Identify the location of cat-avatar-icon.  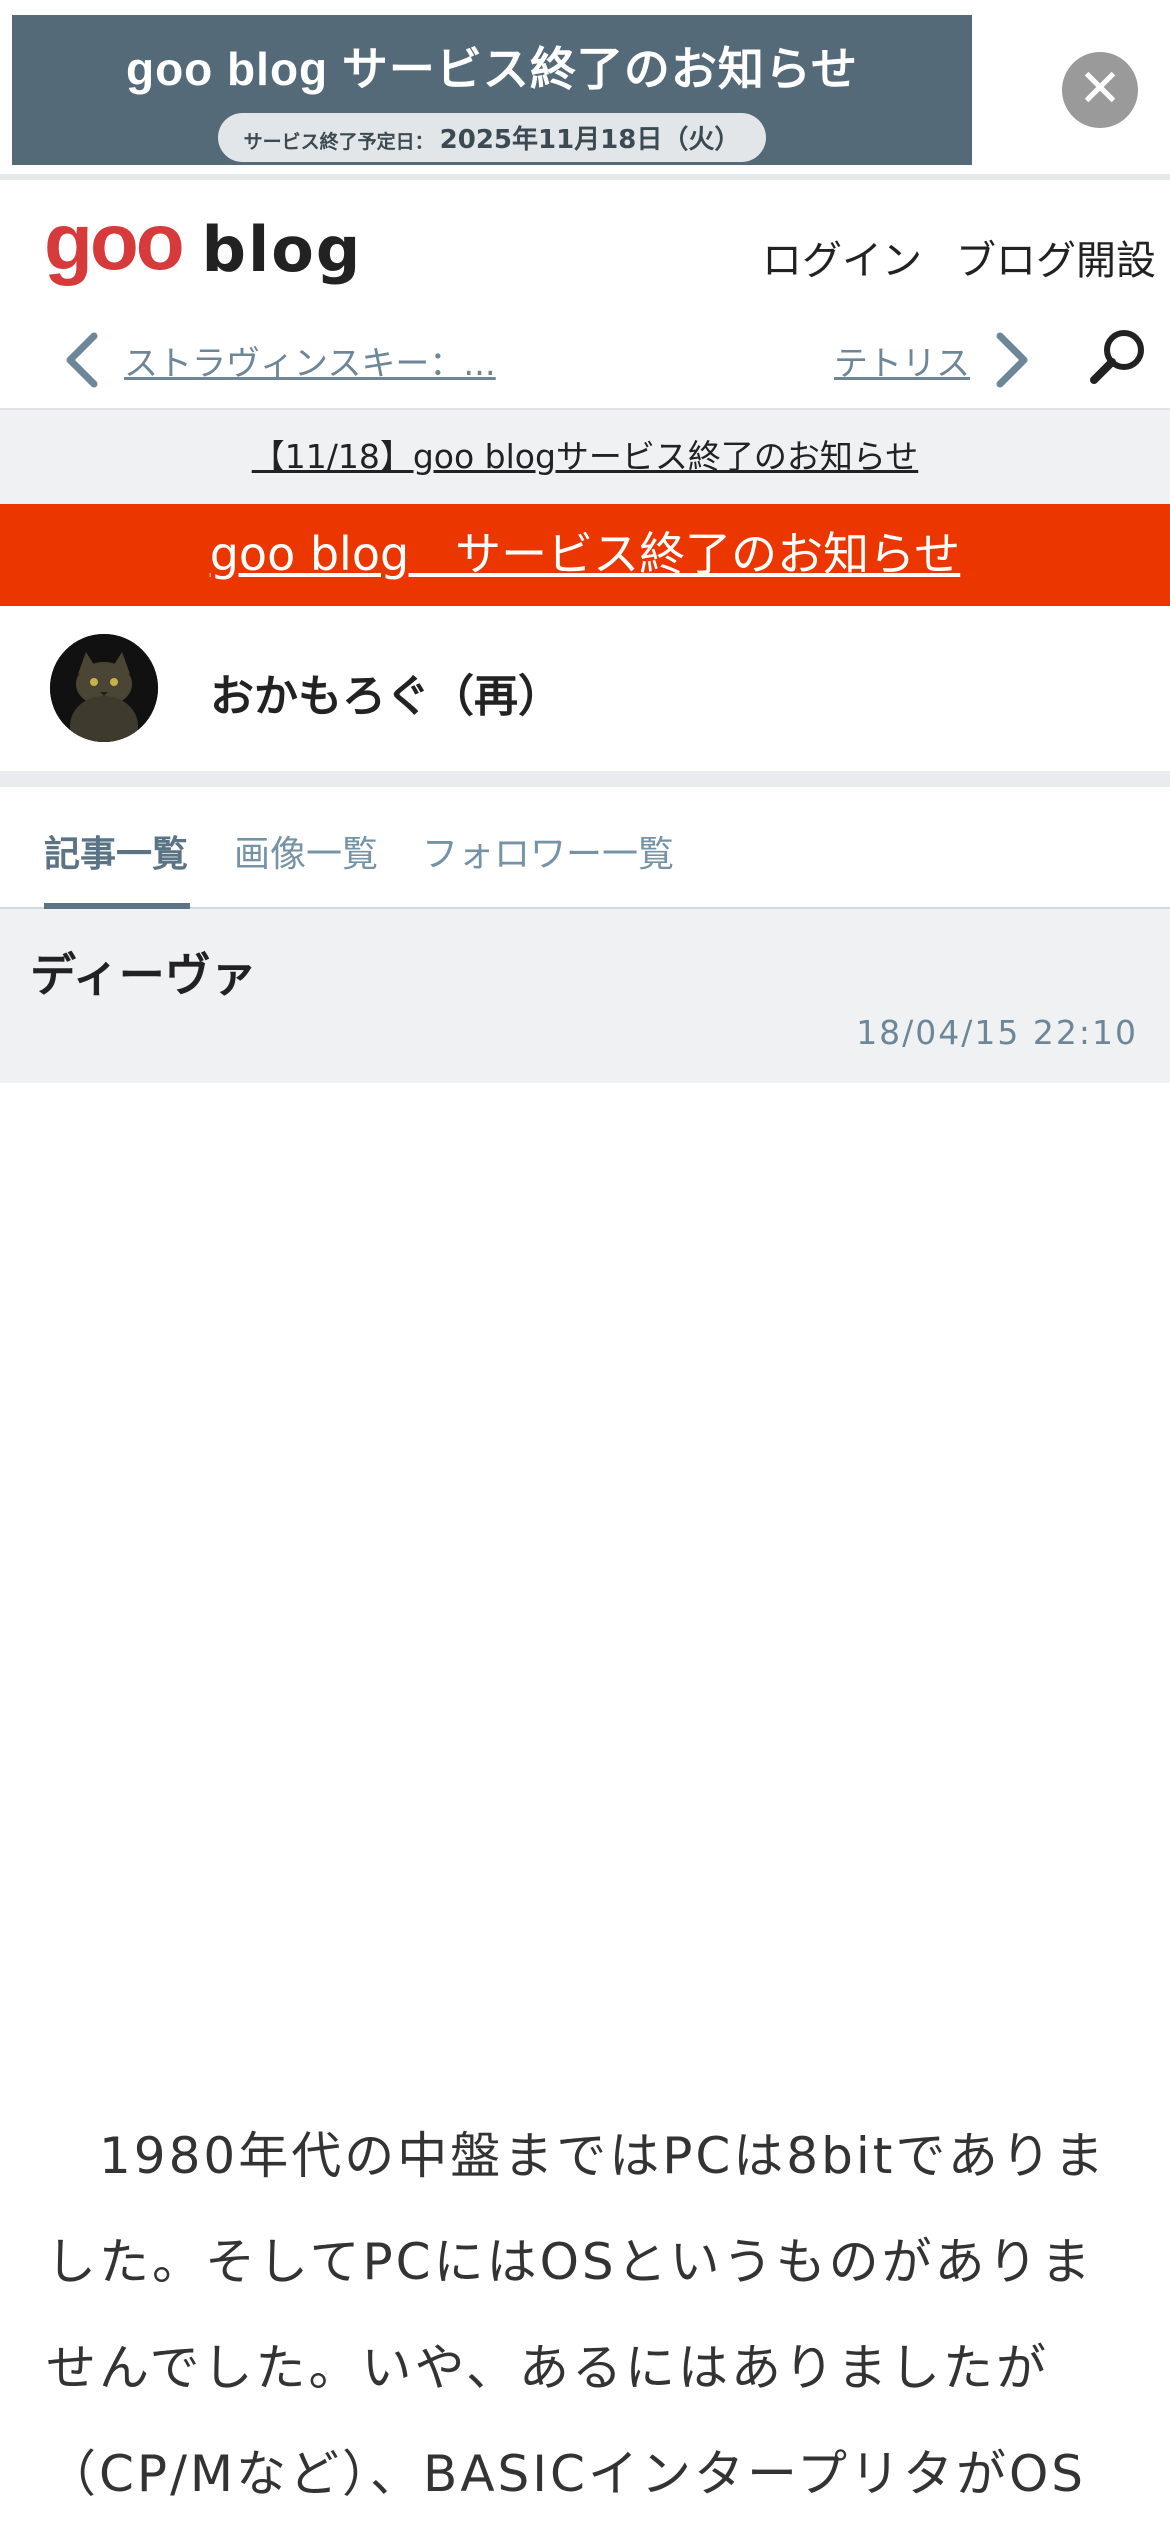
(104, 688).